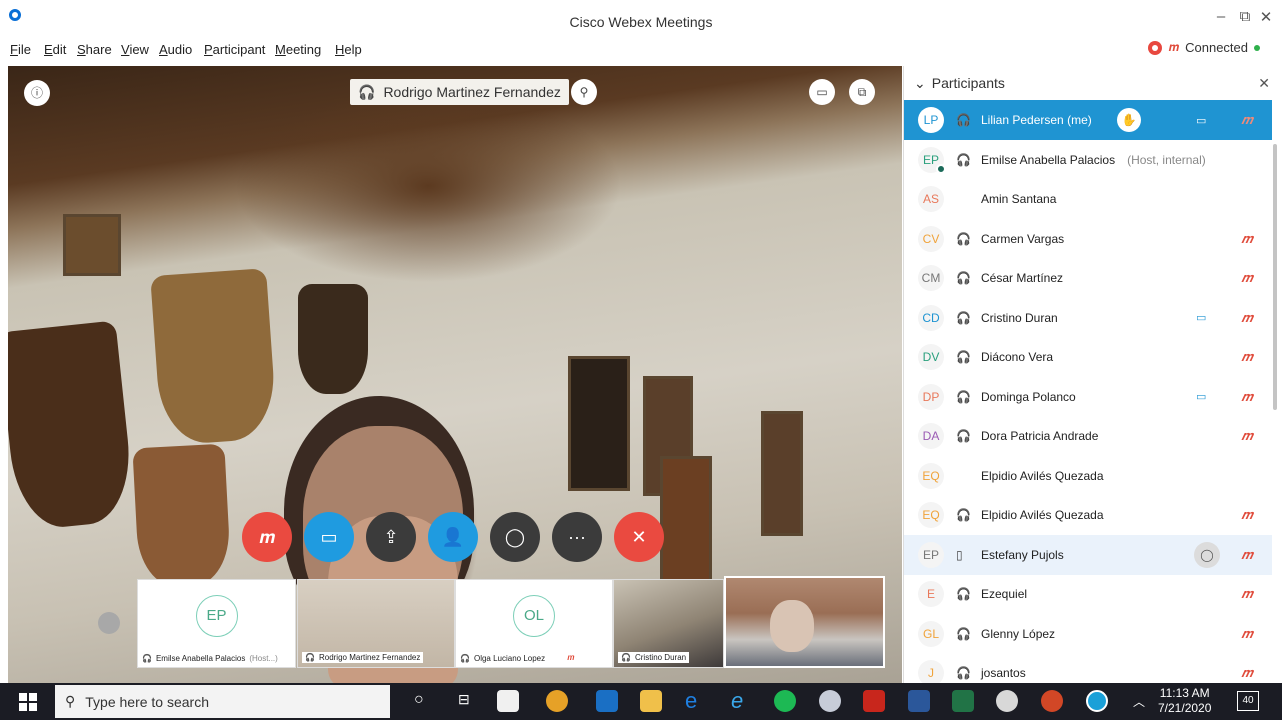 Image resolution: width=1282 pixels, height=720 pixels. What do you see at coordinates (822, 92) in the screenshot?
I see `layout-icon: ▭` at bounding box center [822, 92].